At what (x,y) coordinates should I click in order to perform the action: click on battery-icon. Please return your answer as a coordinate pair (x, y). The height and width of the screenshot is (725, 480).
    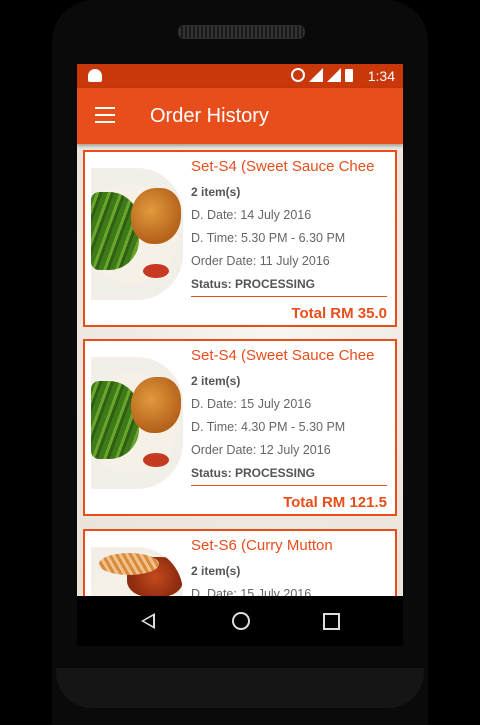
    Looking at the image, I should click on (349, 75).